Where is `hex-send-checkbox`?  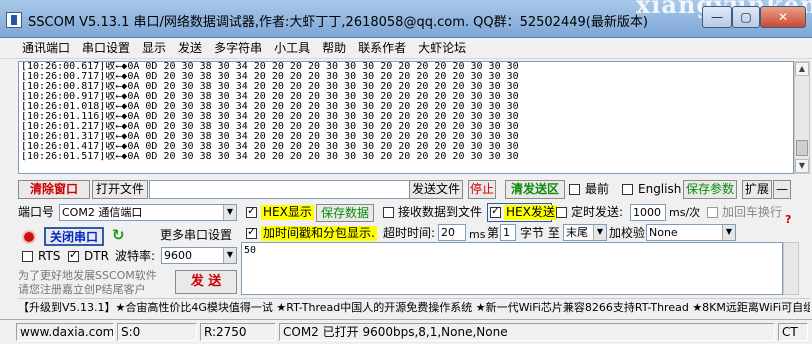
hex-send-checkbox is located at coordinates (495, 211).